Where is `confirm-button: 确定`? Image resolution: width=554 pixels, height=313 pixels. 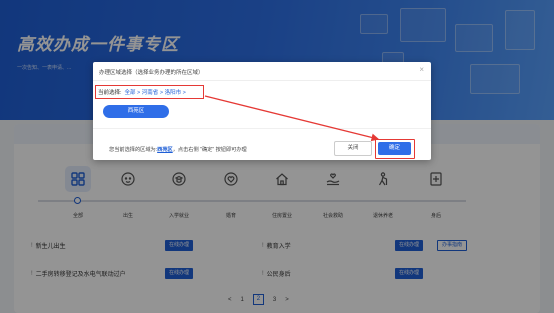
confirm-button: 确定 is located at coordinates (394, 148).